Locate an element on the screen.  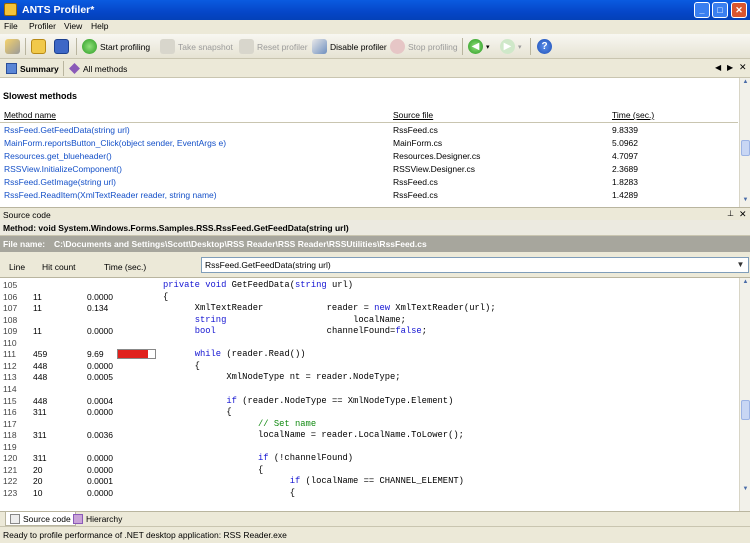
wizard-button is located at coordinates (14, 46).